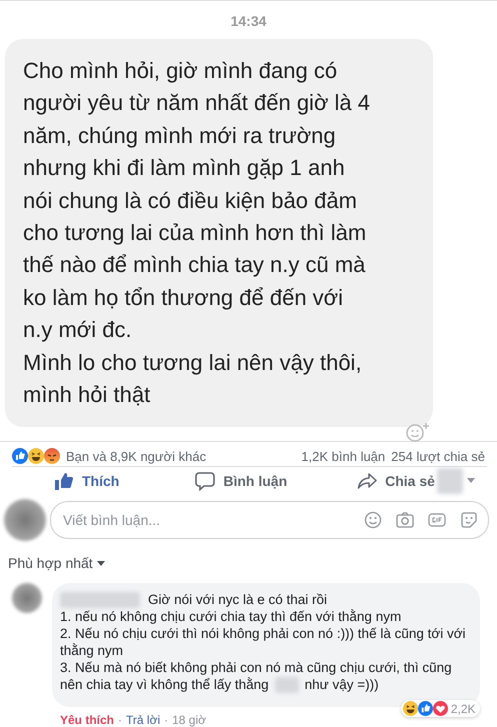 This screenshot has height=727, width=497. Describe the element at coordinates (396, 481) in the screenshot. I see `share-button: Chia sẻ` at that location.